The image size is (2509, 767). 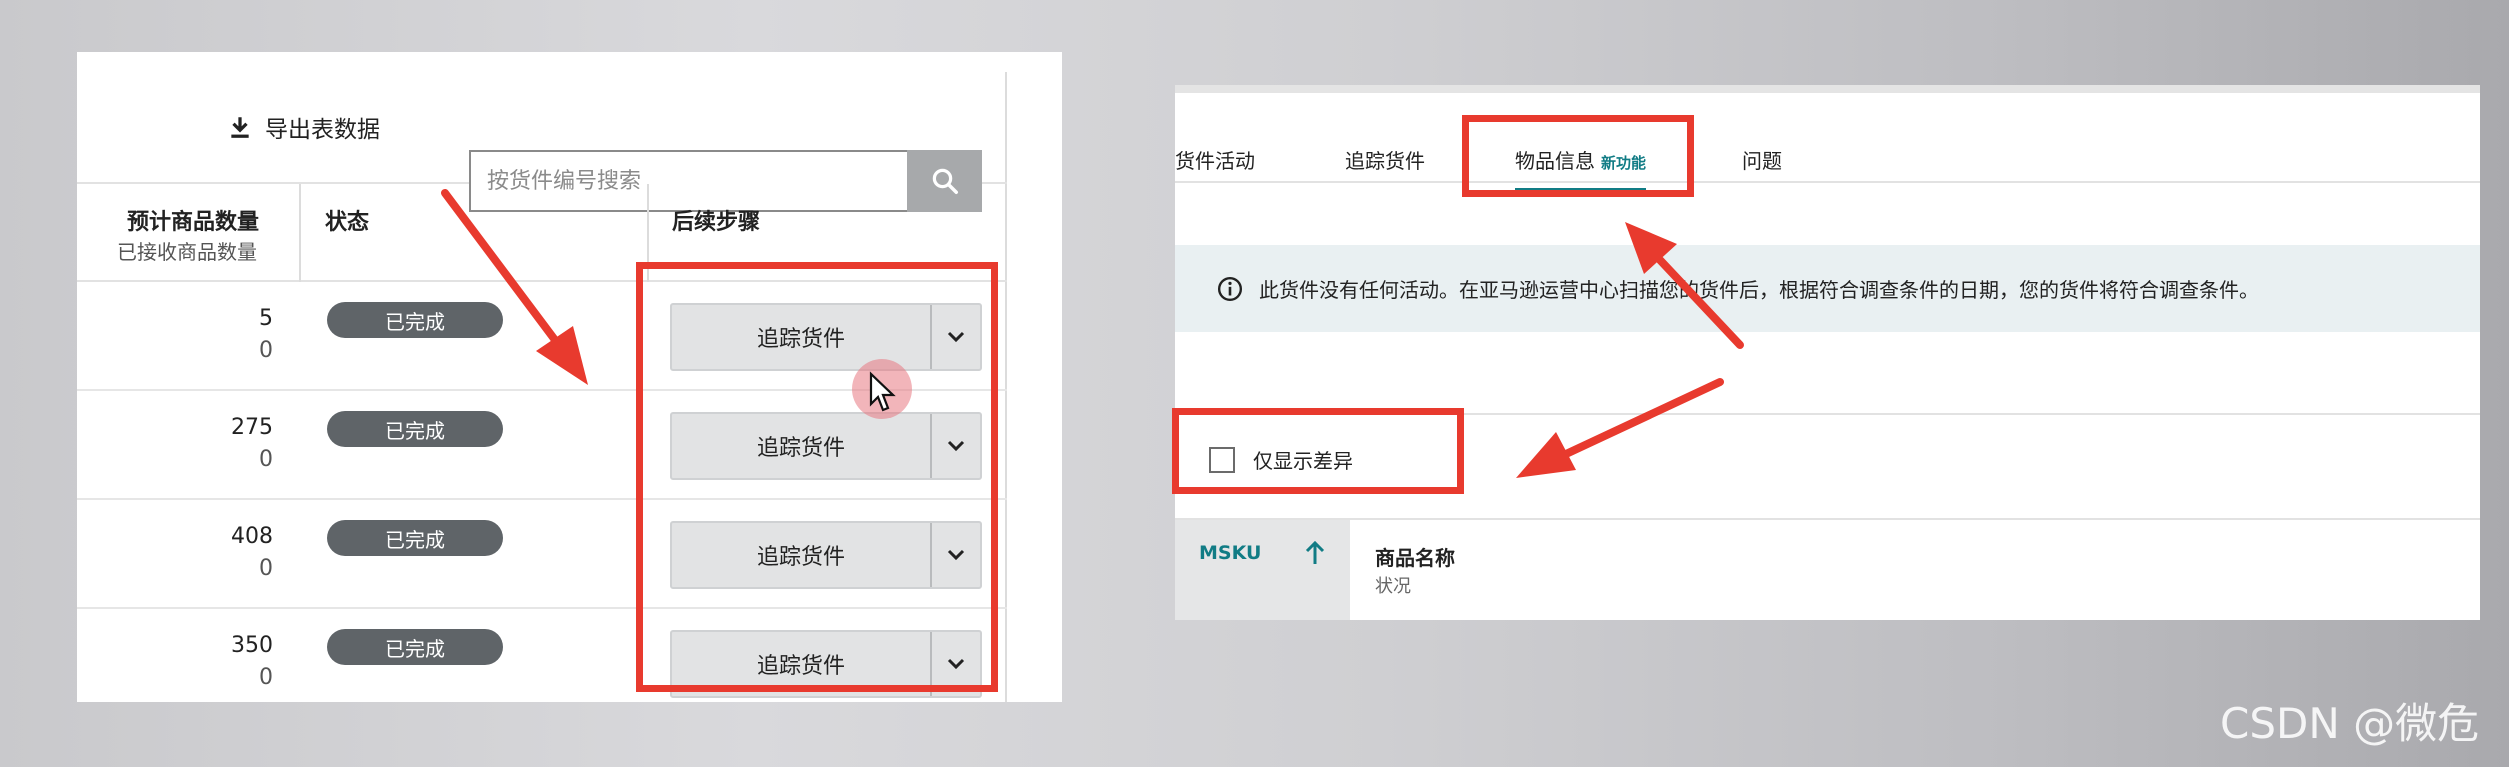 I want to click on msku-label: MSKU, so click(x=1230, y=553).